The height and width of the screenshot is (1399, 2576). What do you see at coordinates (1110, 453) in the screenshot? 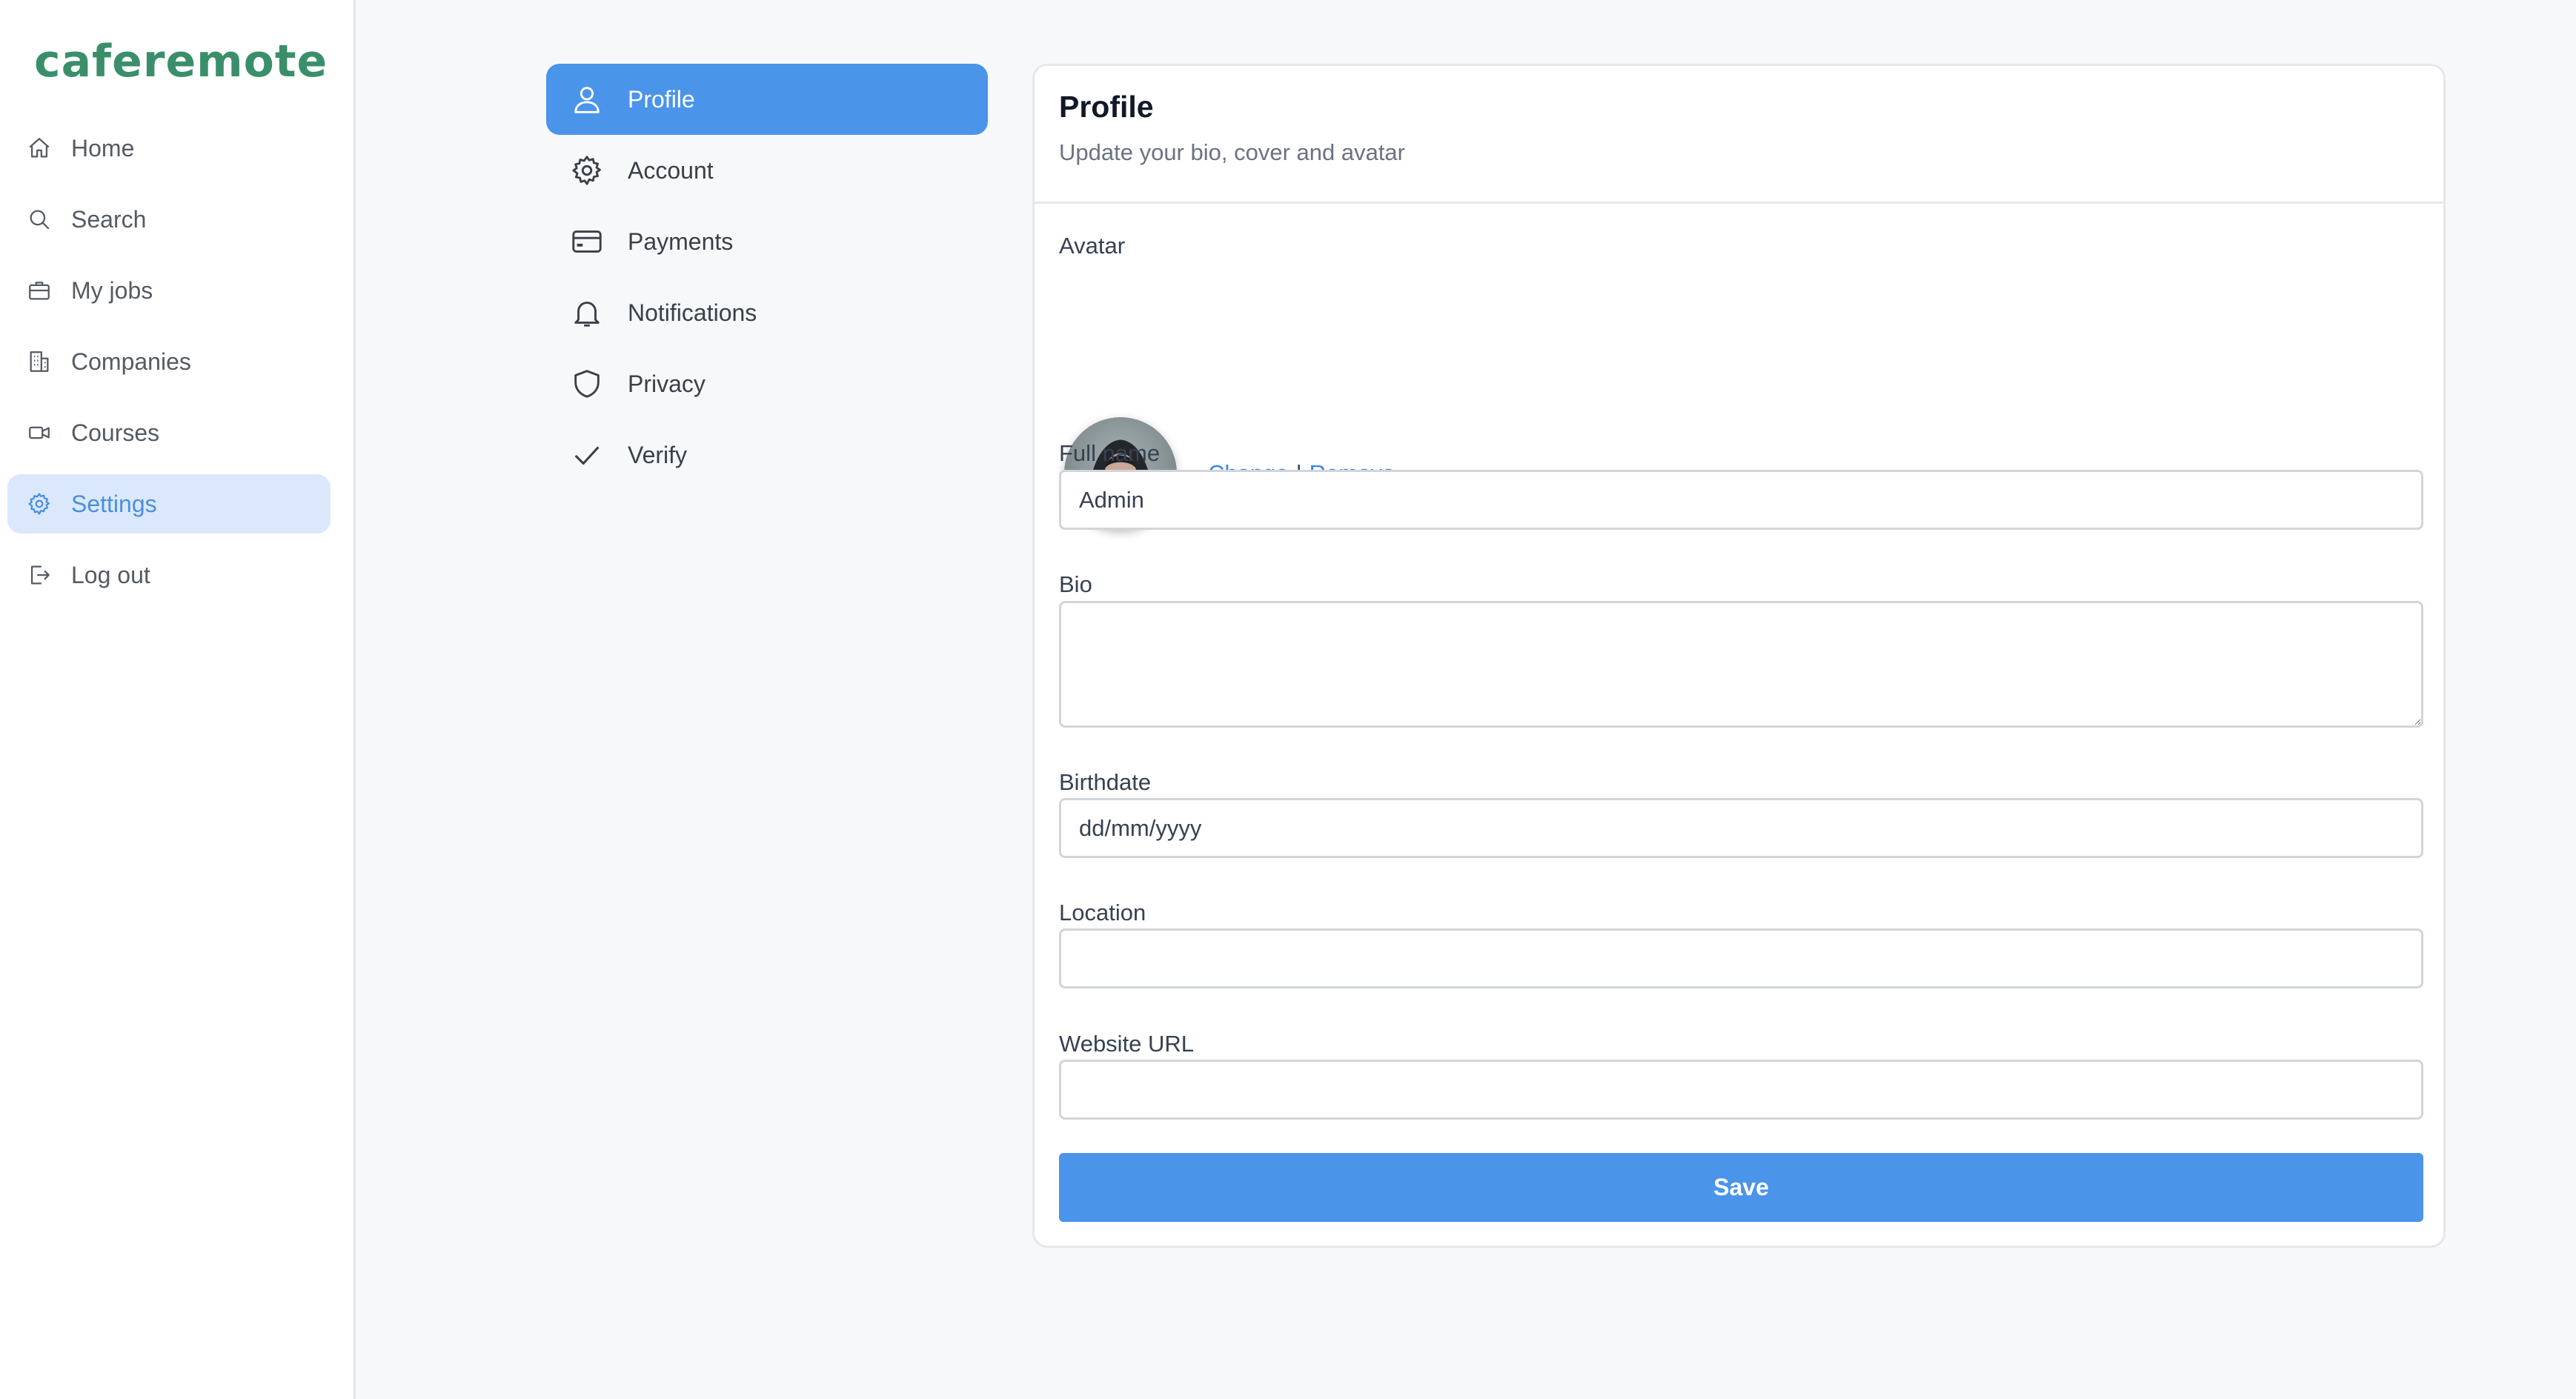
I see `full-name-label: Full name` at bounding box center [1110, 453].